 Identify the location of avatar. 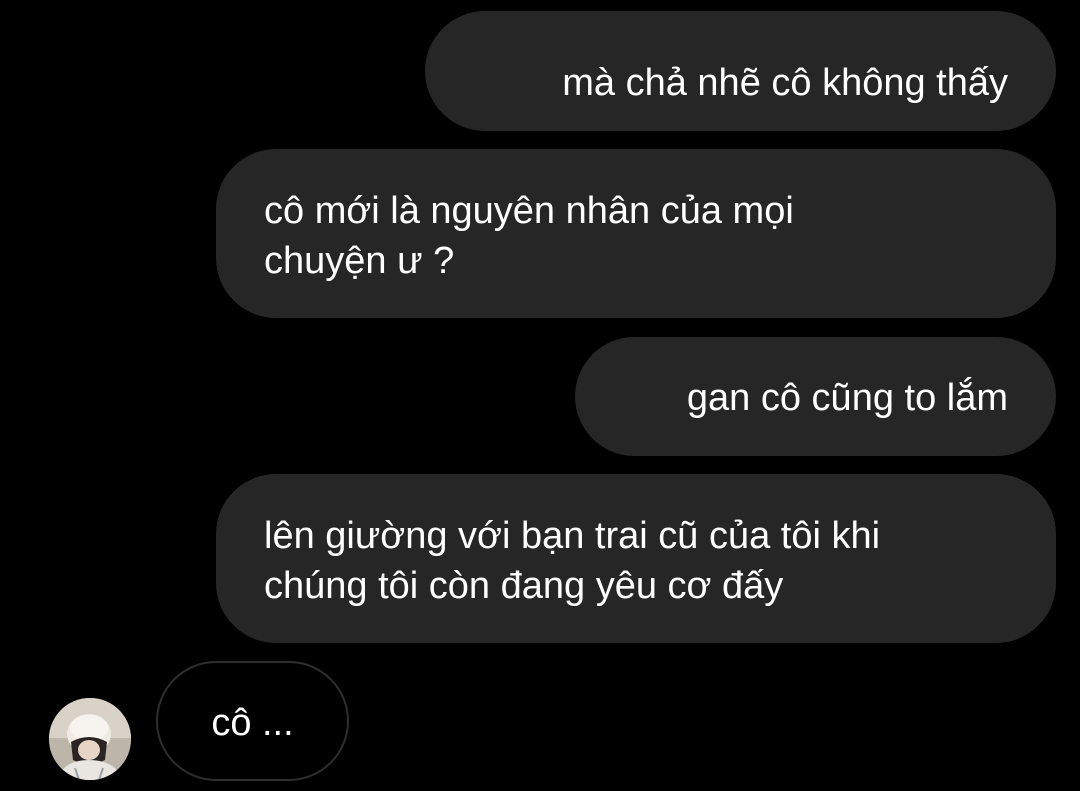
(90, 739).